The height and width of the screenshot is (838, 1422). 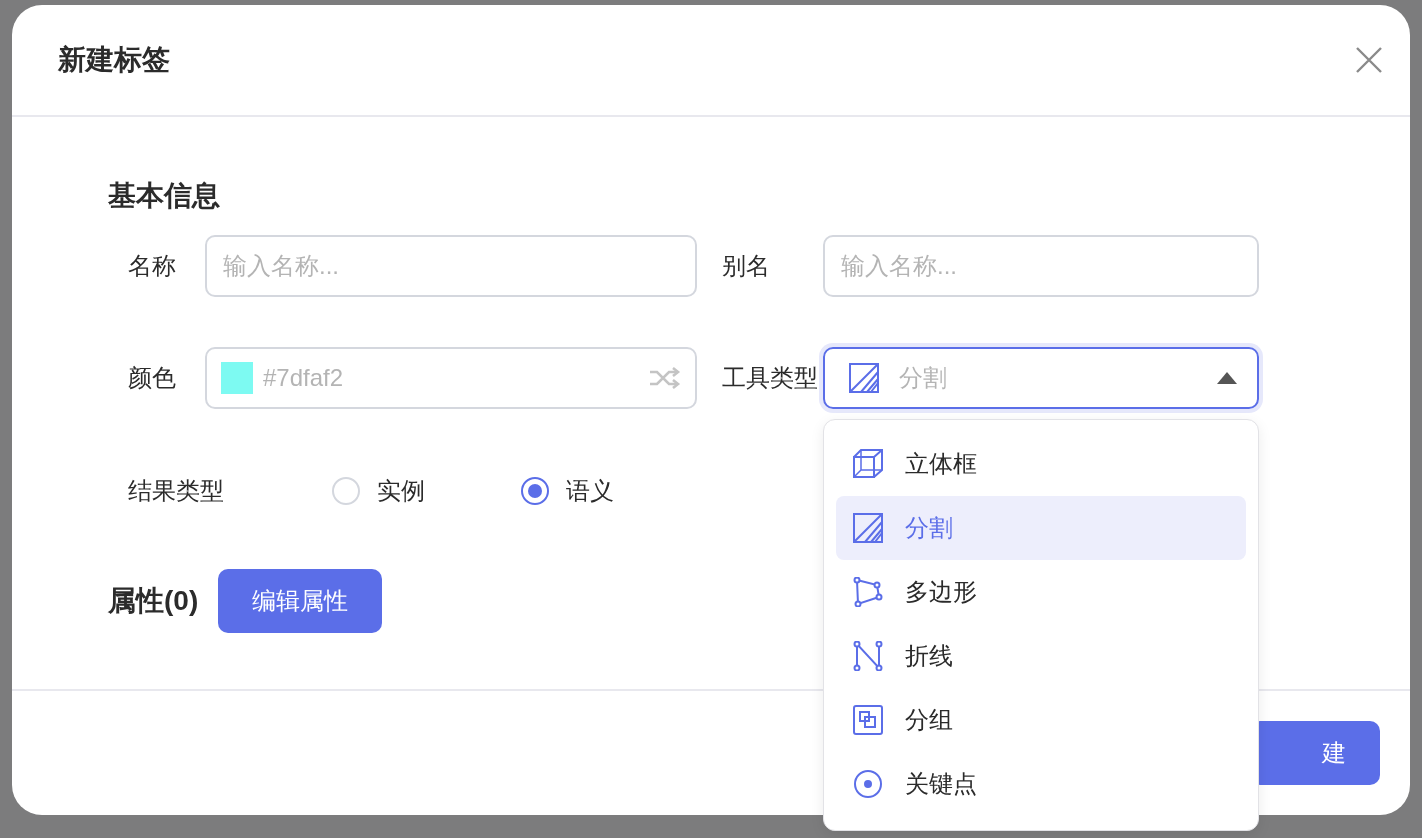 I want to click on group-icon, so click(x=868, y=720).